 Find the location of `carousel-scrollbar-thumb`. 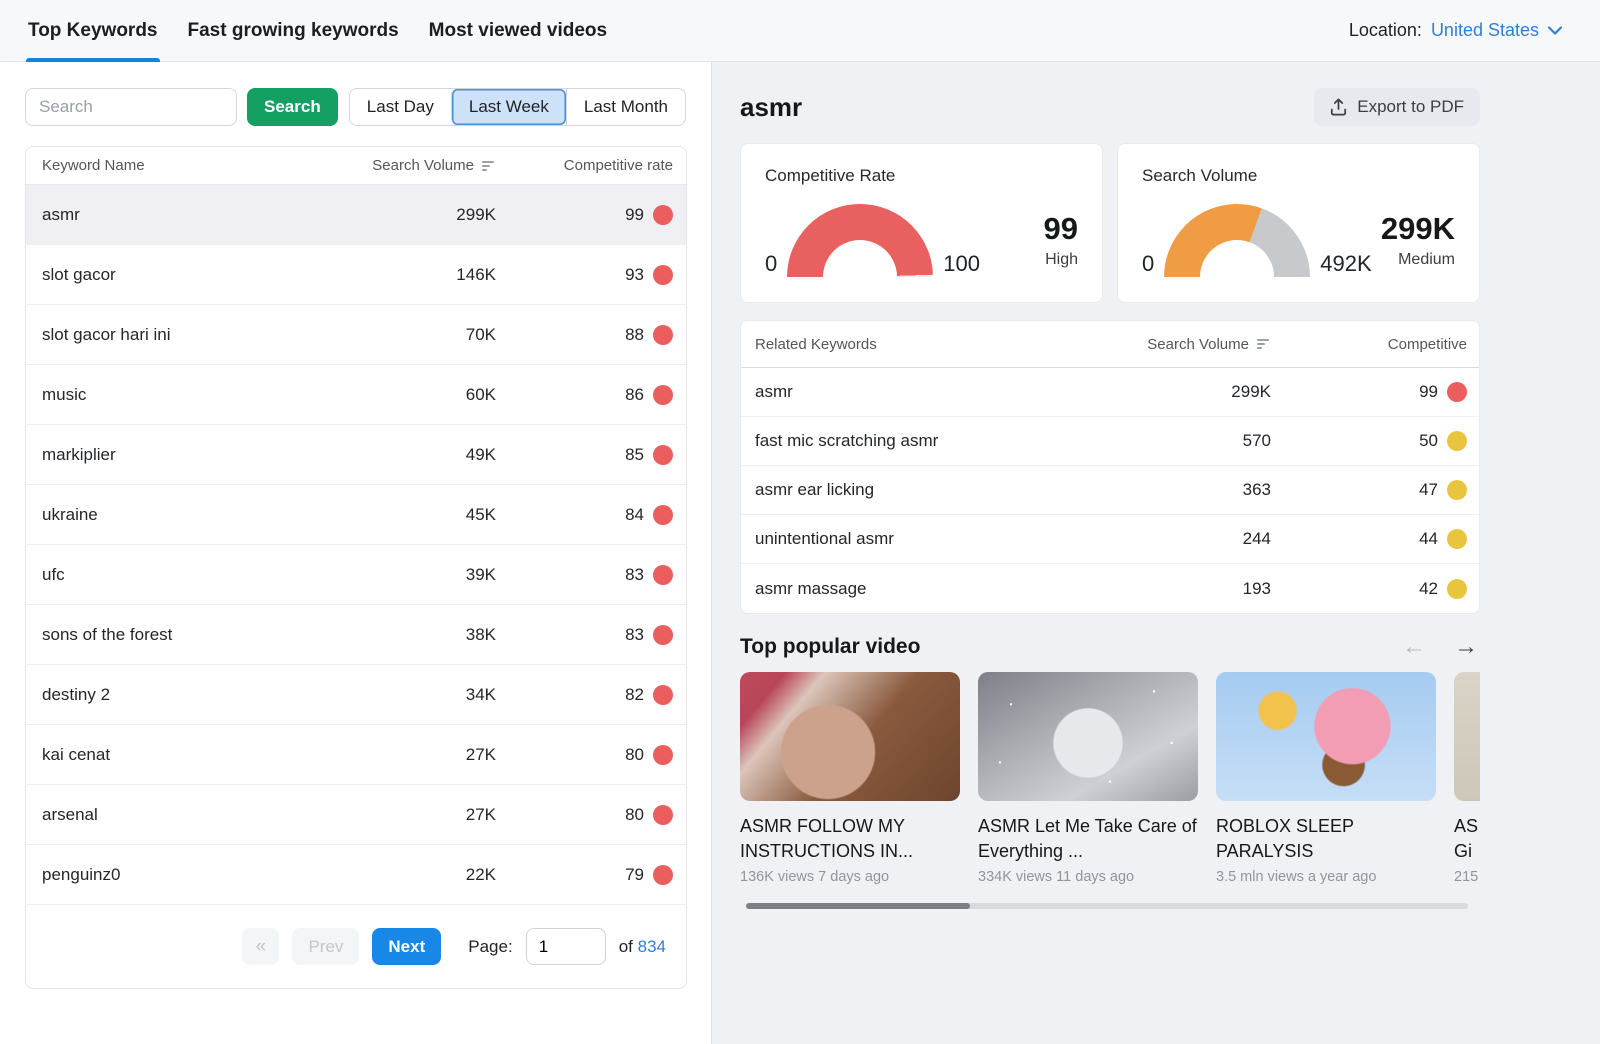

carousel-scrollbar-thumb is located at coordinates (858, 906).